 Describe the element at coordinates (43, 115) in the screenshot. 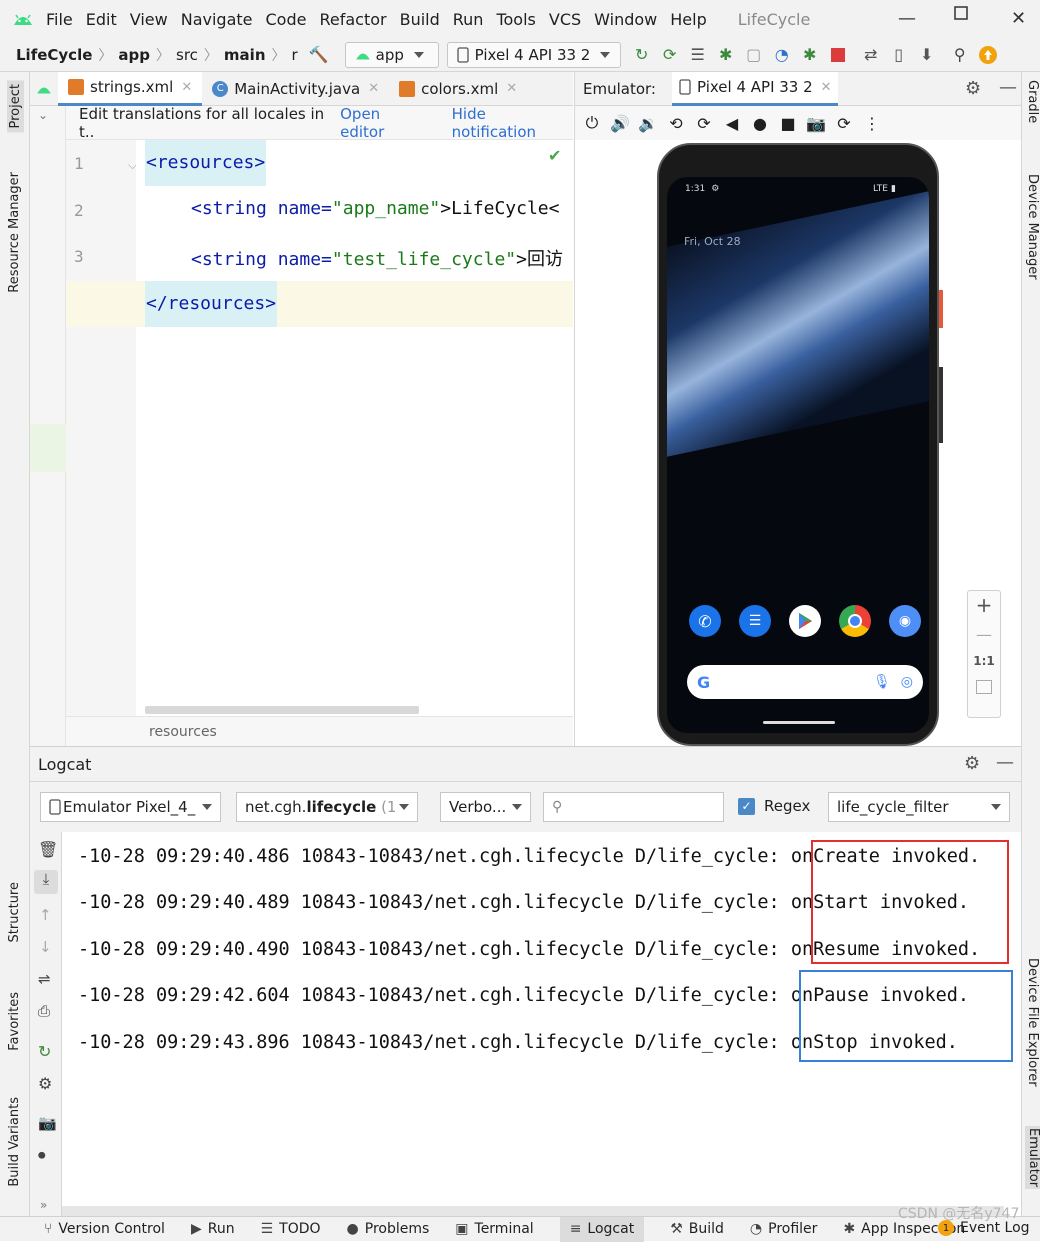

I see `chevron-down-icon: ⌄` at that location.